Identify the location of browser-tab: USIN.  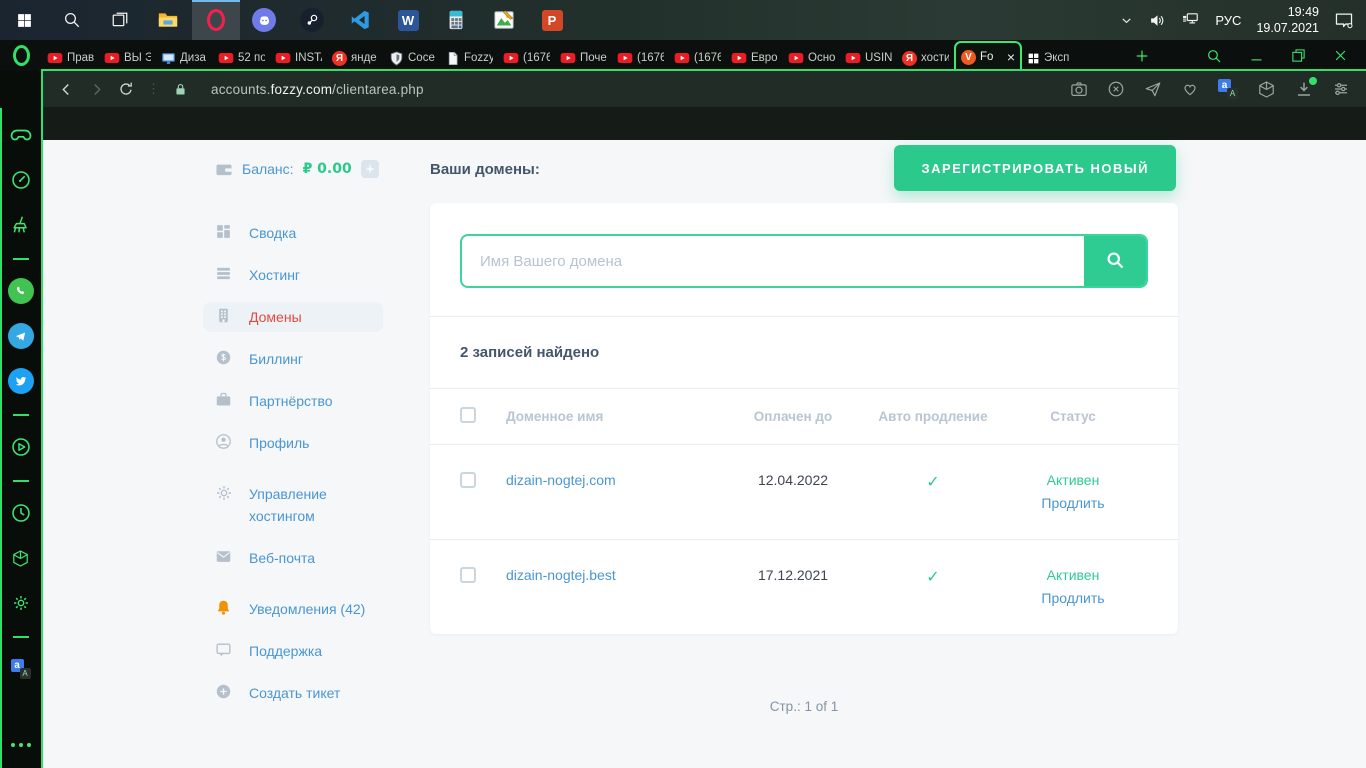
(868, 58).